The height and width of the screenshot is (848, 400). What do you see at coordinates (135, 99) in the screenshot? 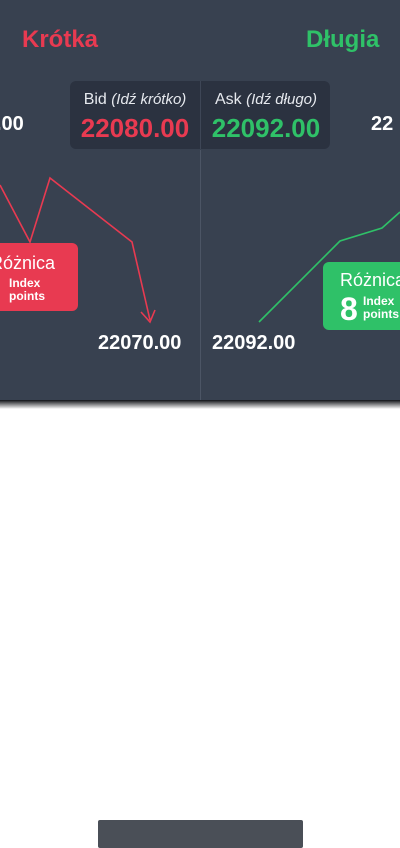
I see `bid-label: Bid (Idź krótko)` at bounding box center [135, 99].